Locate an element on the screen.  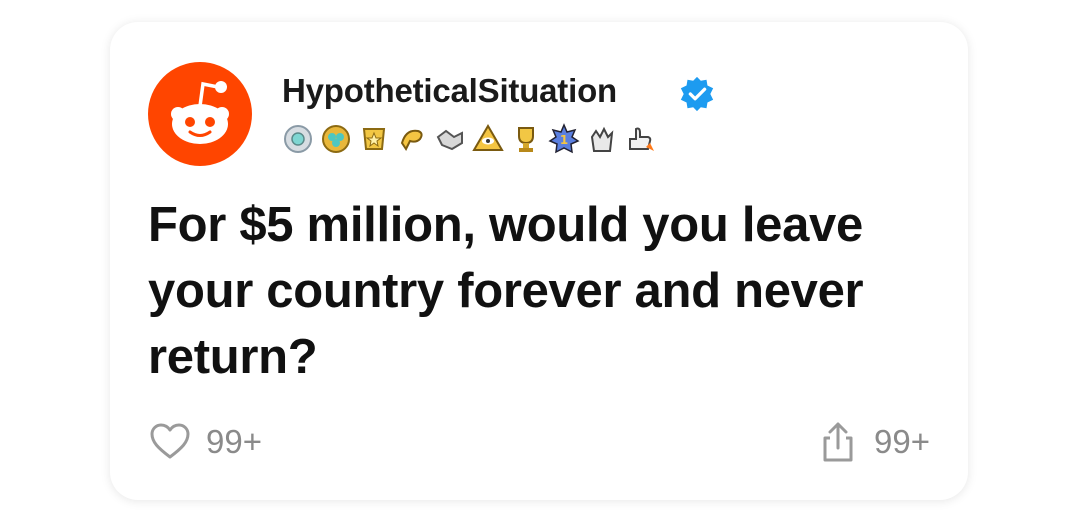
svg-text: 1 is located at coordinates (564, 140).